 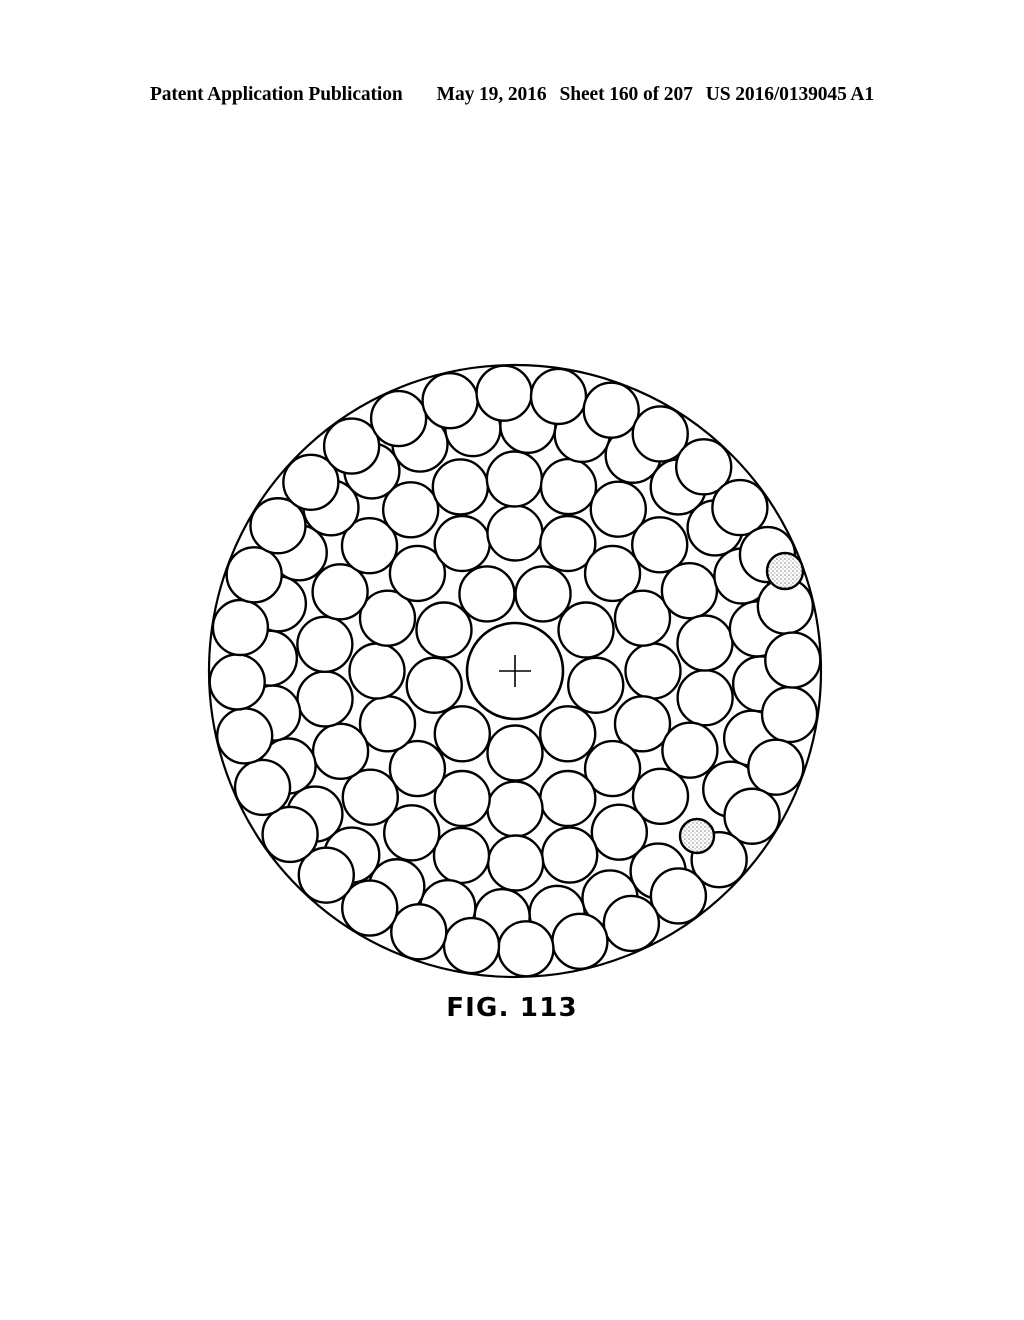 What do you see at coordinates (276, 94) in the screenshot?
I see `publication-title: Patent Application Publication` at bounding box center [276, 94].